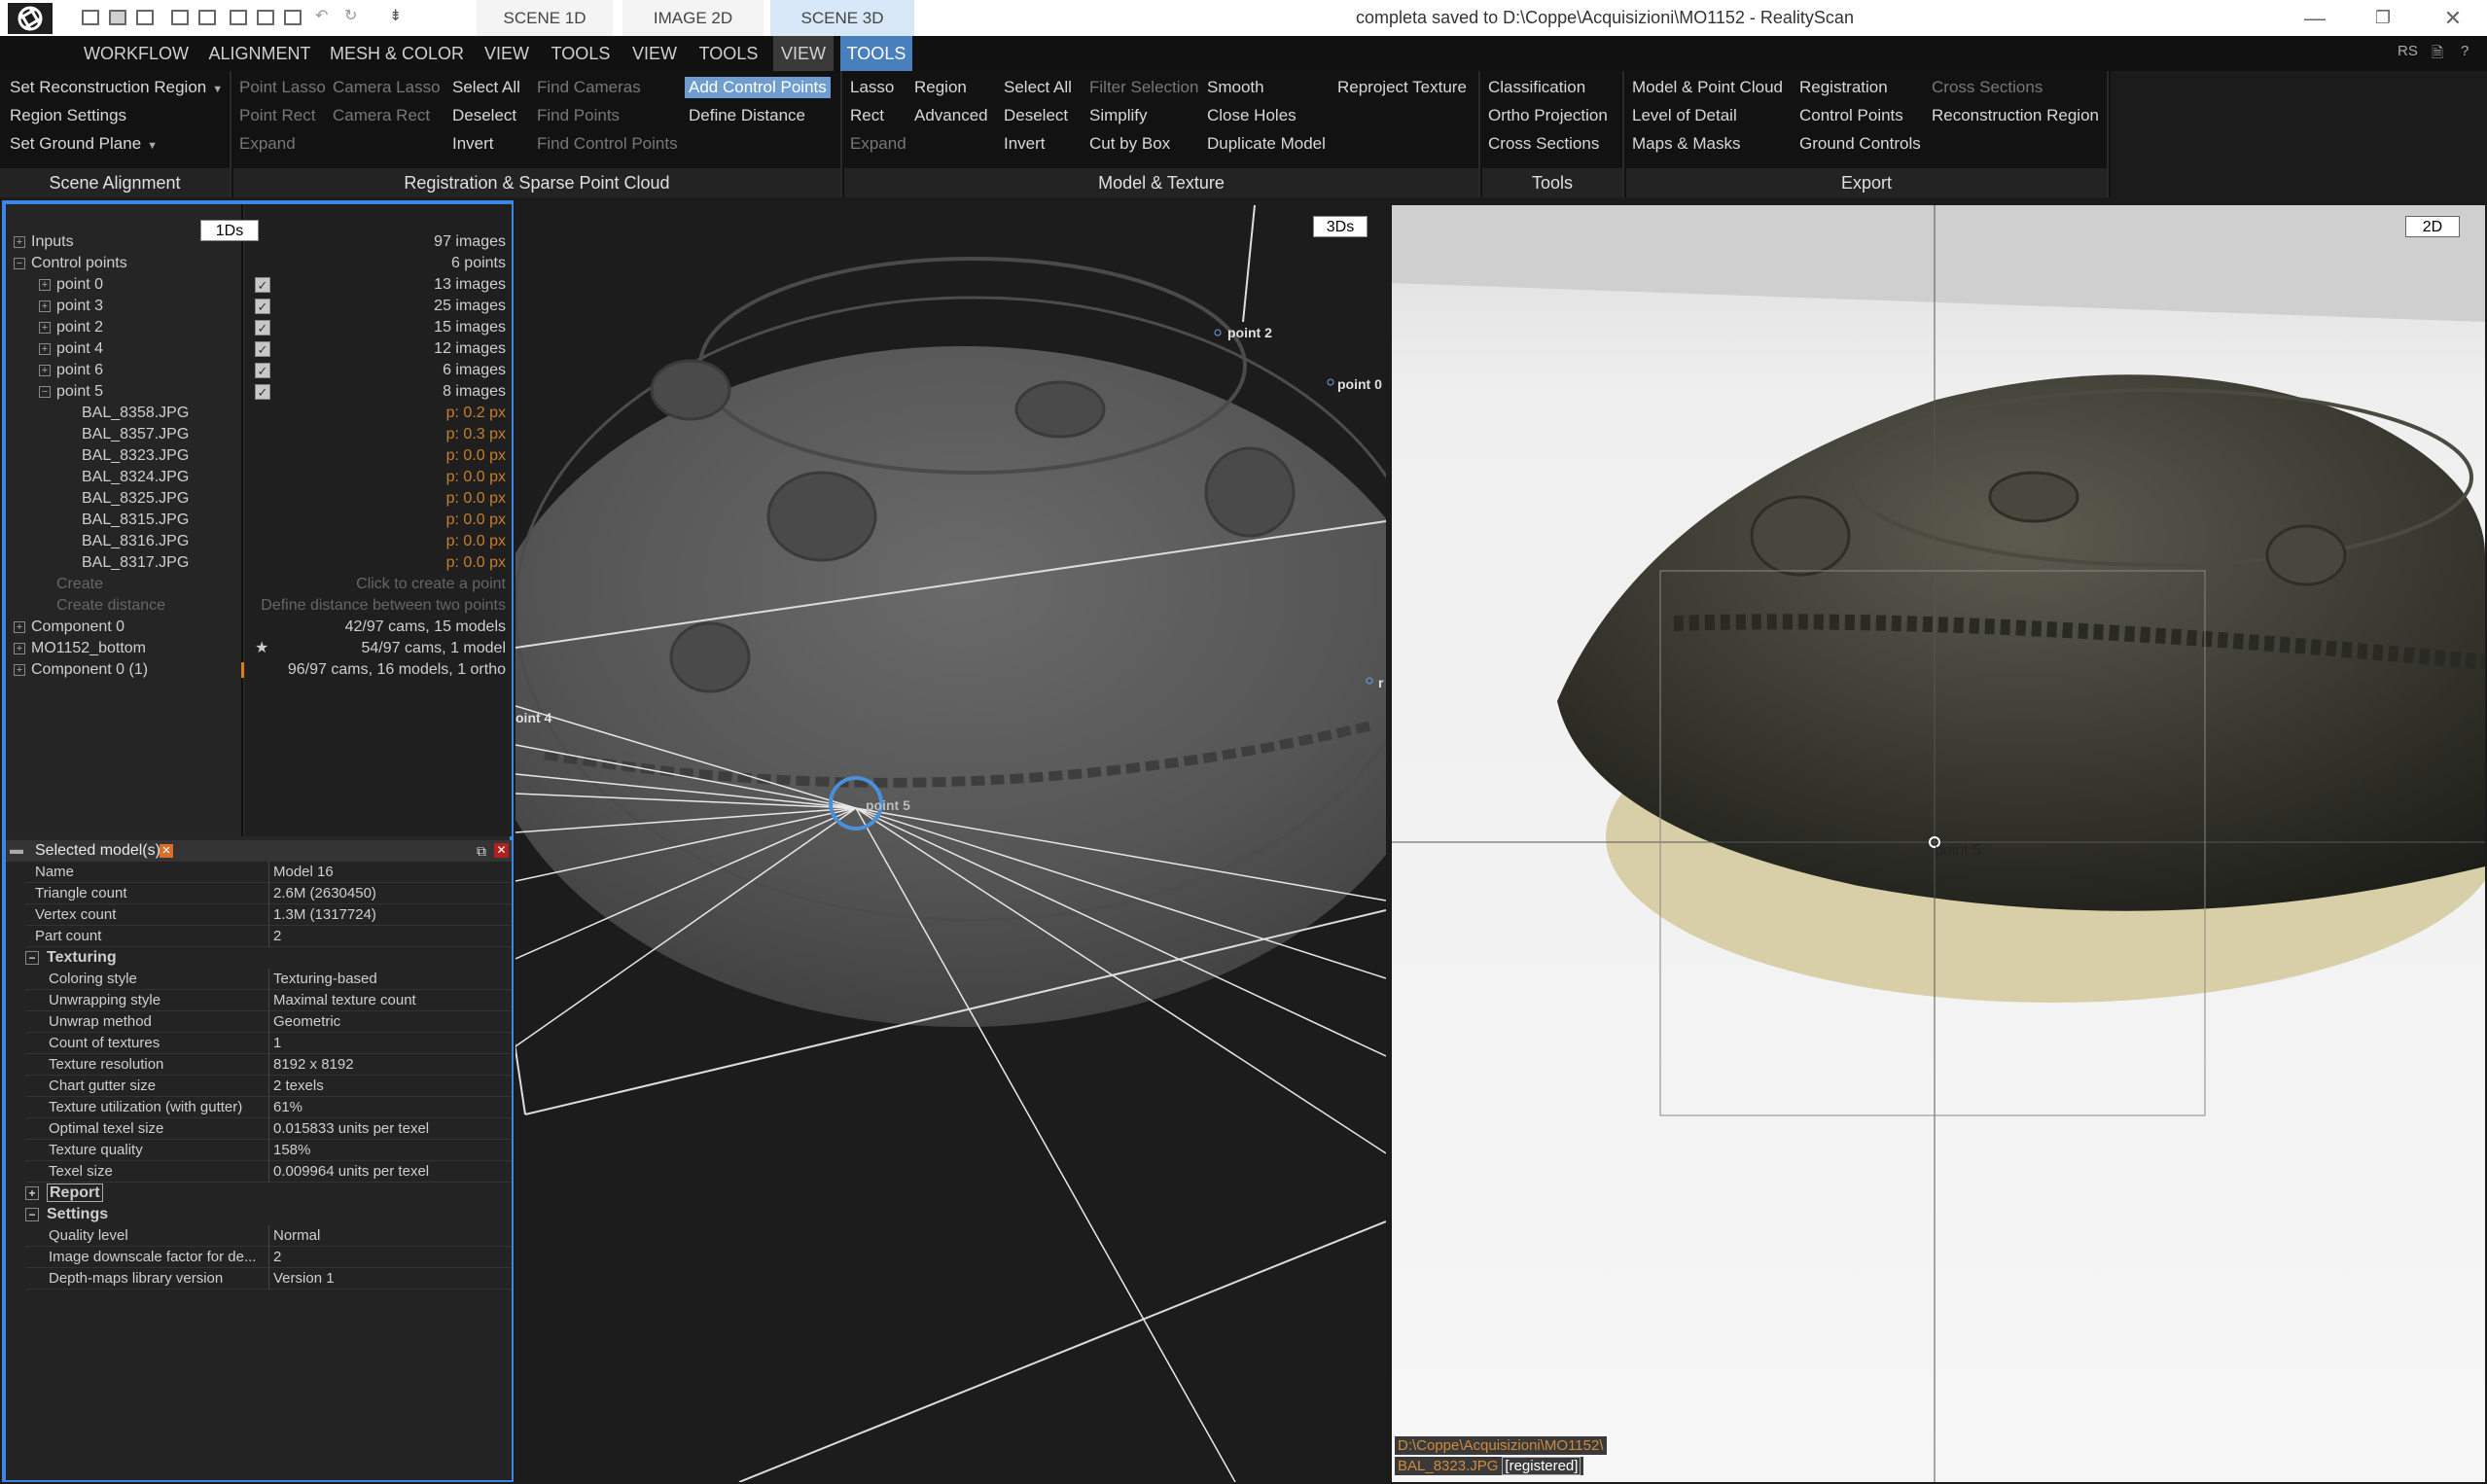 The width and height of the screenshot is (2487, 1484). Describe the element at coordinates (282, 88) in the screenshot. I see `point-lasso-button: Point Lasso` at that location.